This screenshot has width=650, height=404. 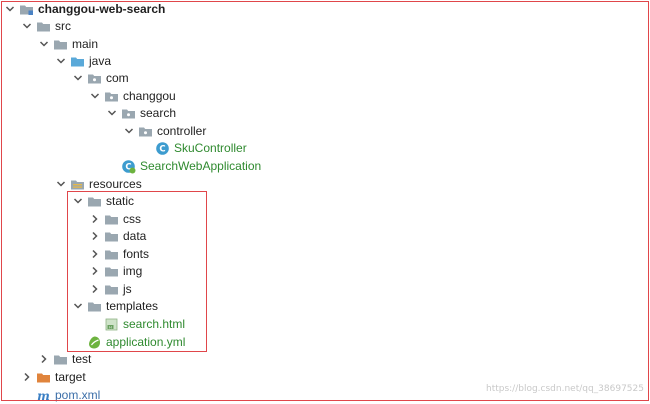 What do you see at coordinates (117, 78) in the screenshot?
I see `tree-row-label: com` at bounding box center [117, 78].